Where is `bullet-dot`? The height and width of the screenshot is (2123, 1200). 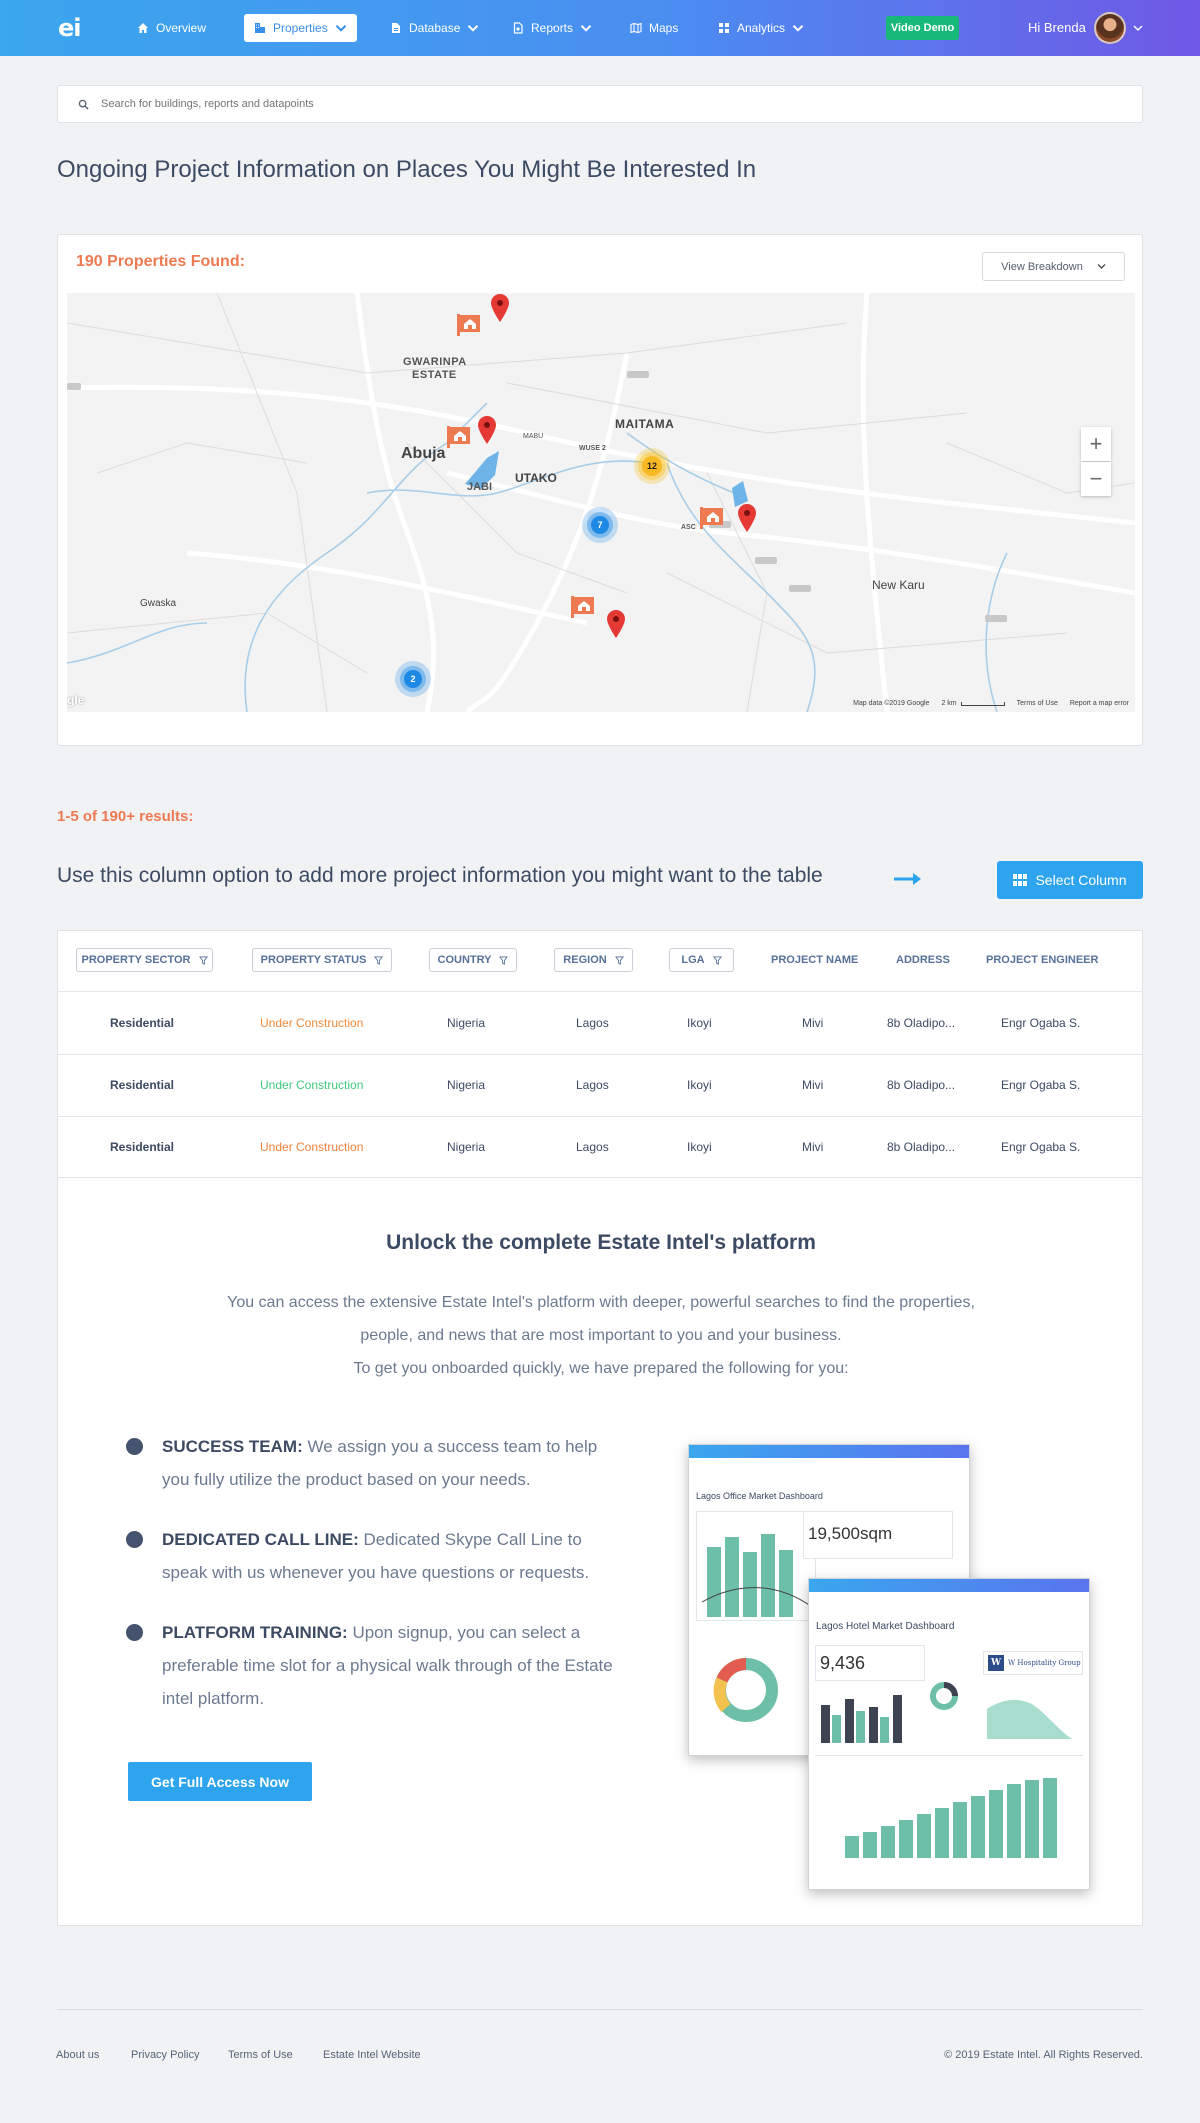
bullet-dot is located at coordinates (134, 1539).